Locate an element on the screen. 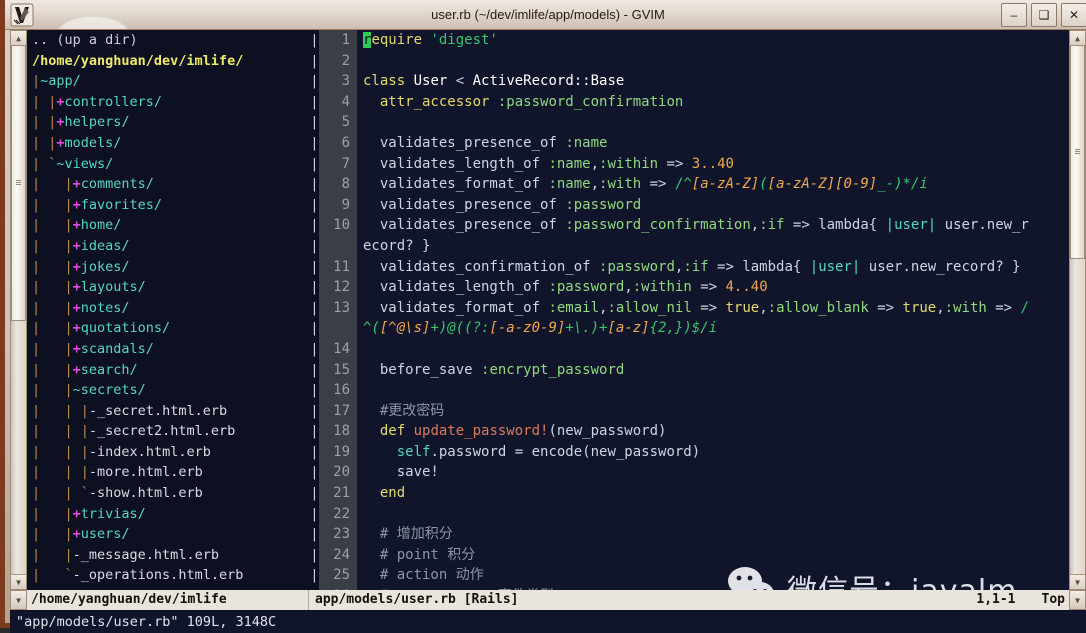 The image size is (1086, 633). code-line: 18 def update_password!(new_password) is located at coordinates (694, 431).